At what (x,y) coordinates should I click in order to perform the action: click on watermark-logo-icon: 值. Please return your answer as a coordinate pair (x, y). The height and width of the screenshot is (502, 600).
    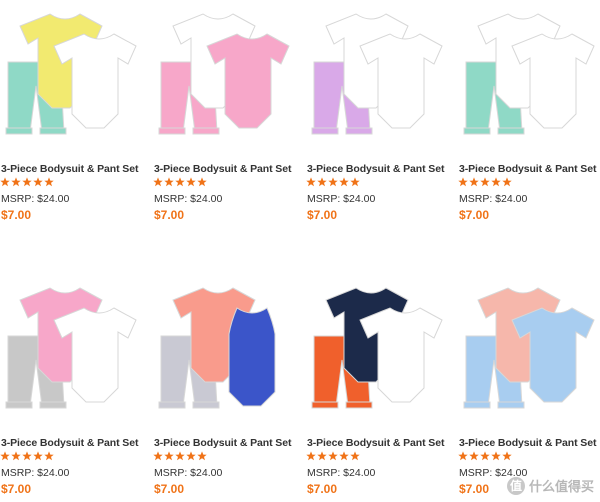
    Looking at the image, I should click on (515, 485).